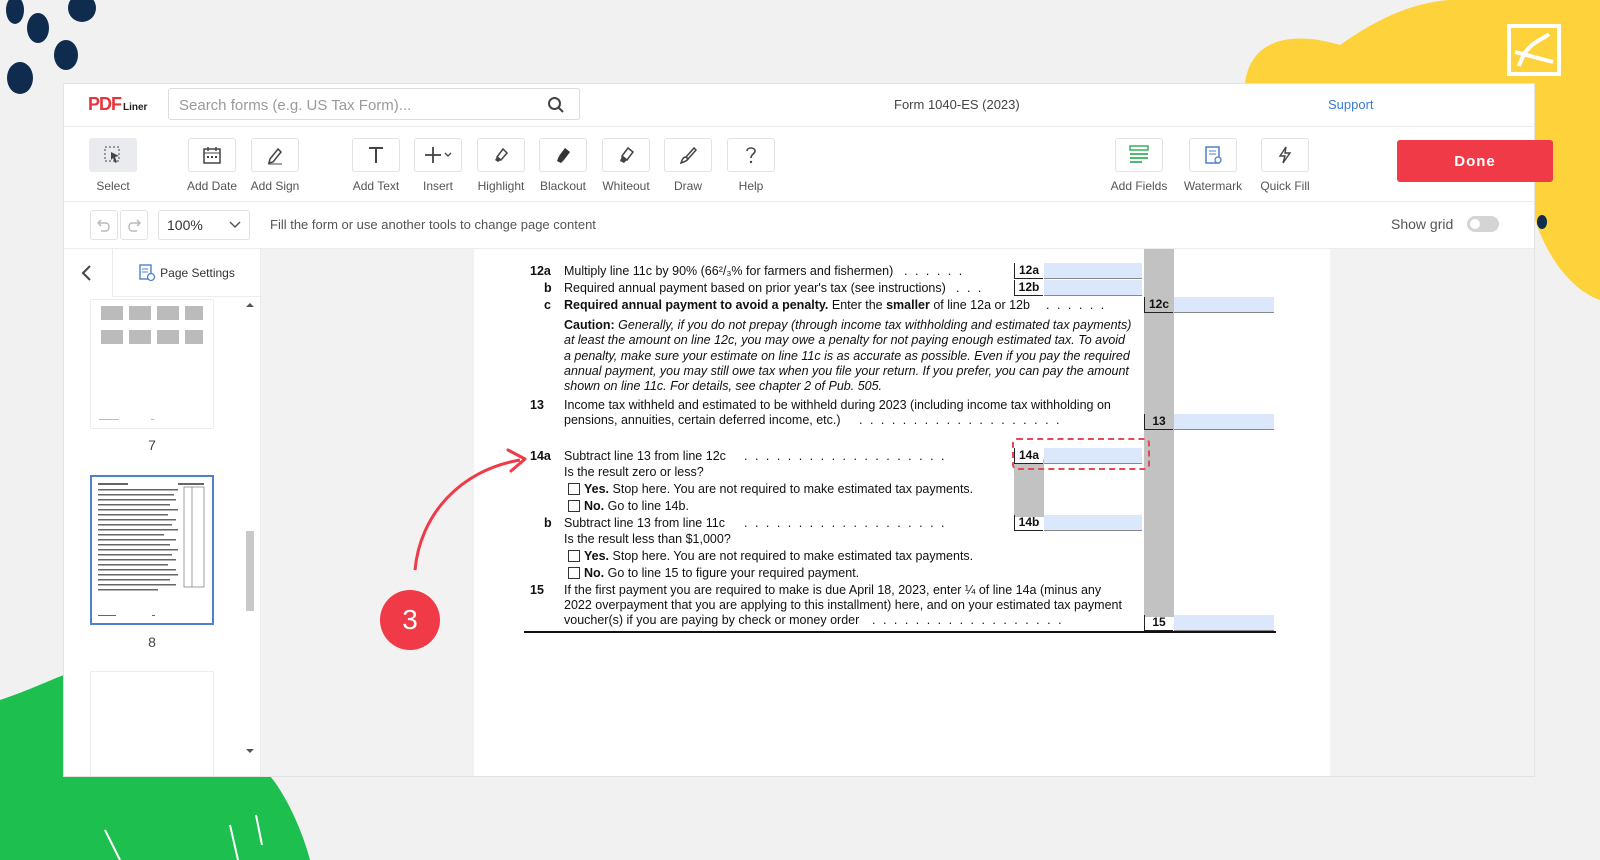 The image size is (1600, 860). Describe the element at coordinates (751, 155) in the screenshot. I see `question-mark-icon` at that location.